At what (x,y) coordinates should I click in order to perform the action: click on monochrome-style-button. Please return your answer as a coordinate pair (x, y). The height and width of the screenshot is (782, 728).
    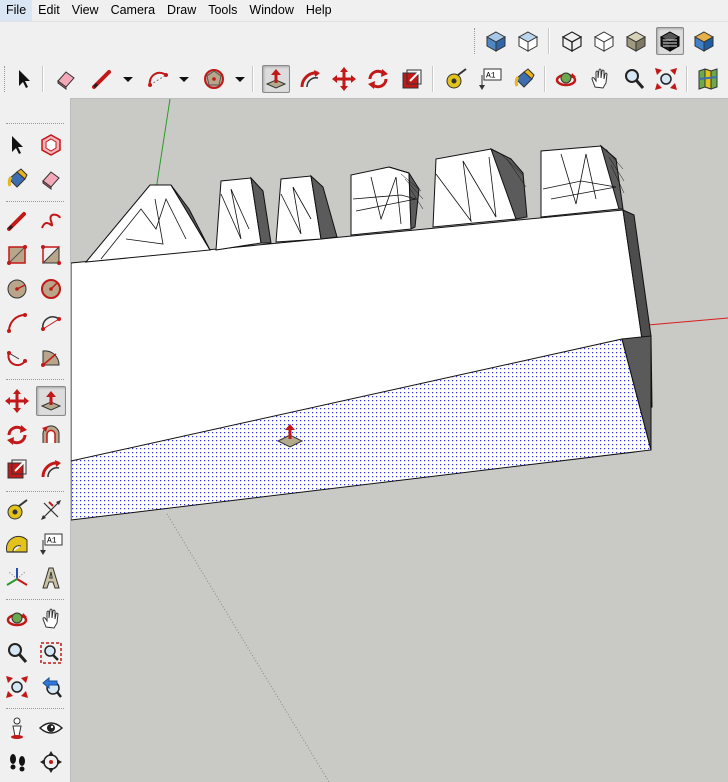
    Looking at the image, I should click on (704, 41).